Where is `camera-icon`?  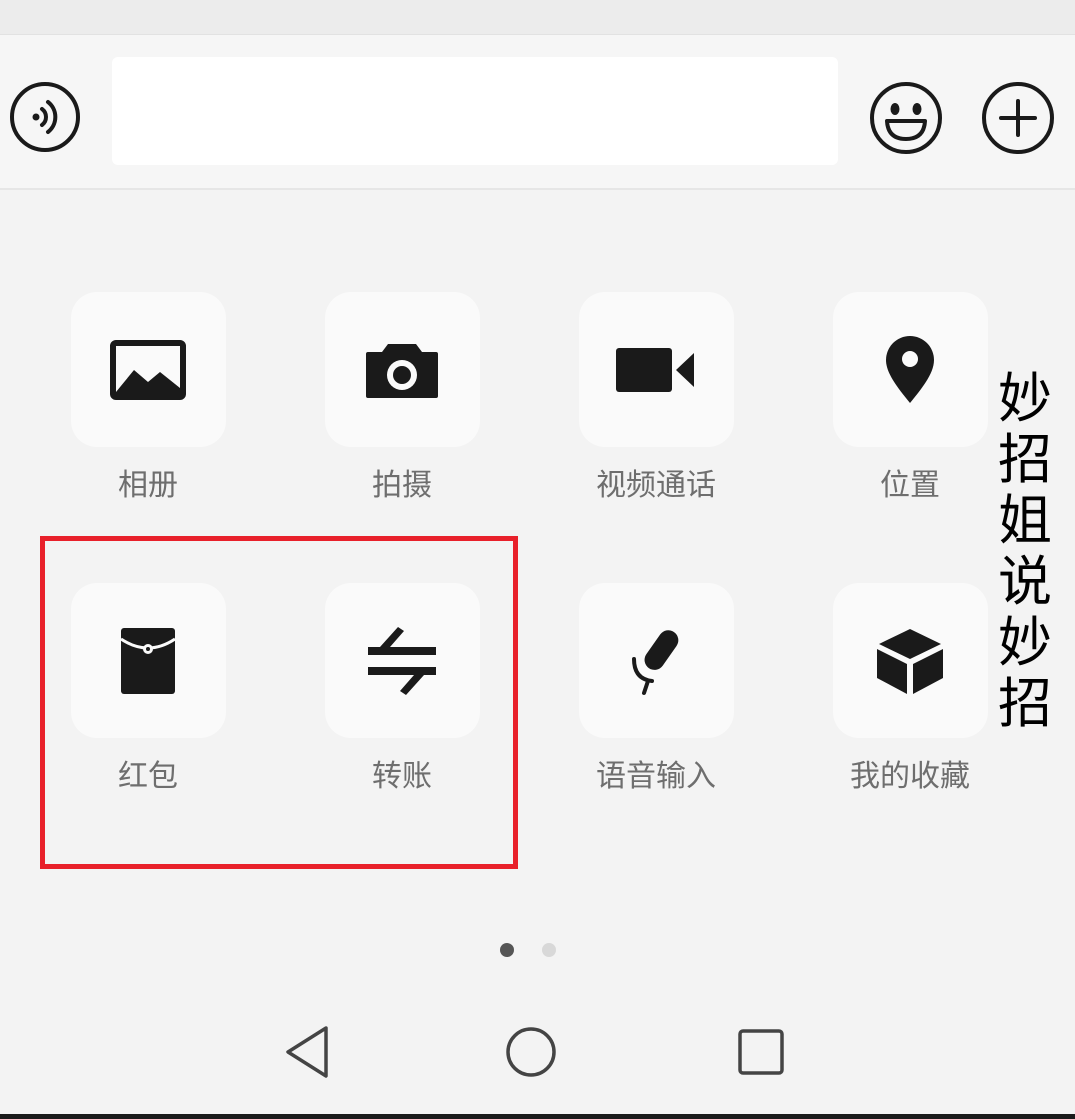 camera-icon is located at coordinates (402, 370).